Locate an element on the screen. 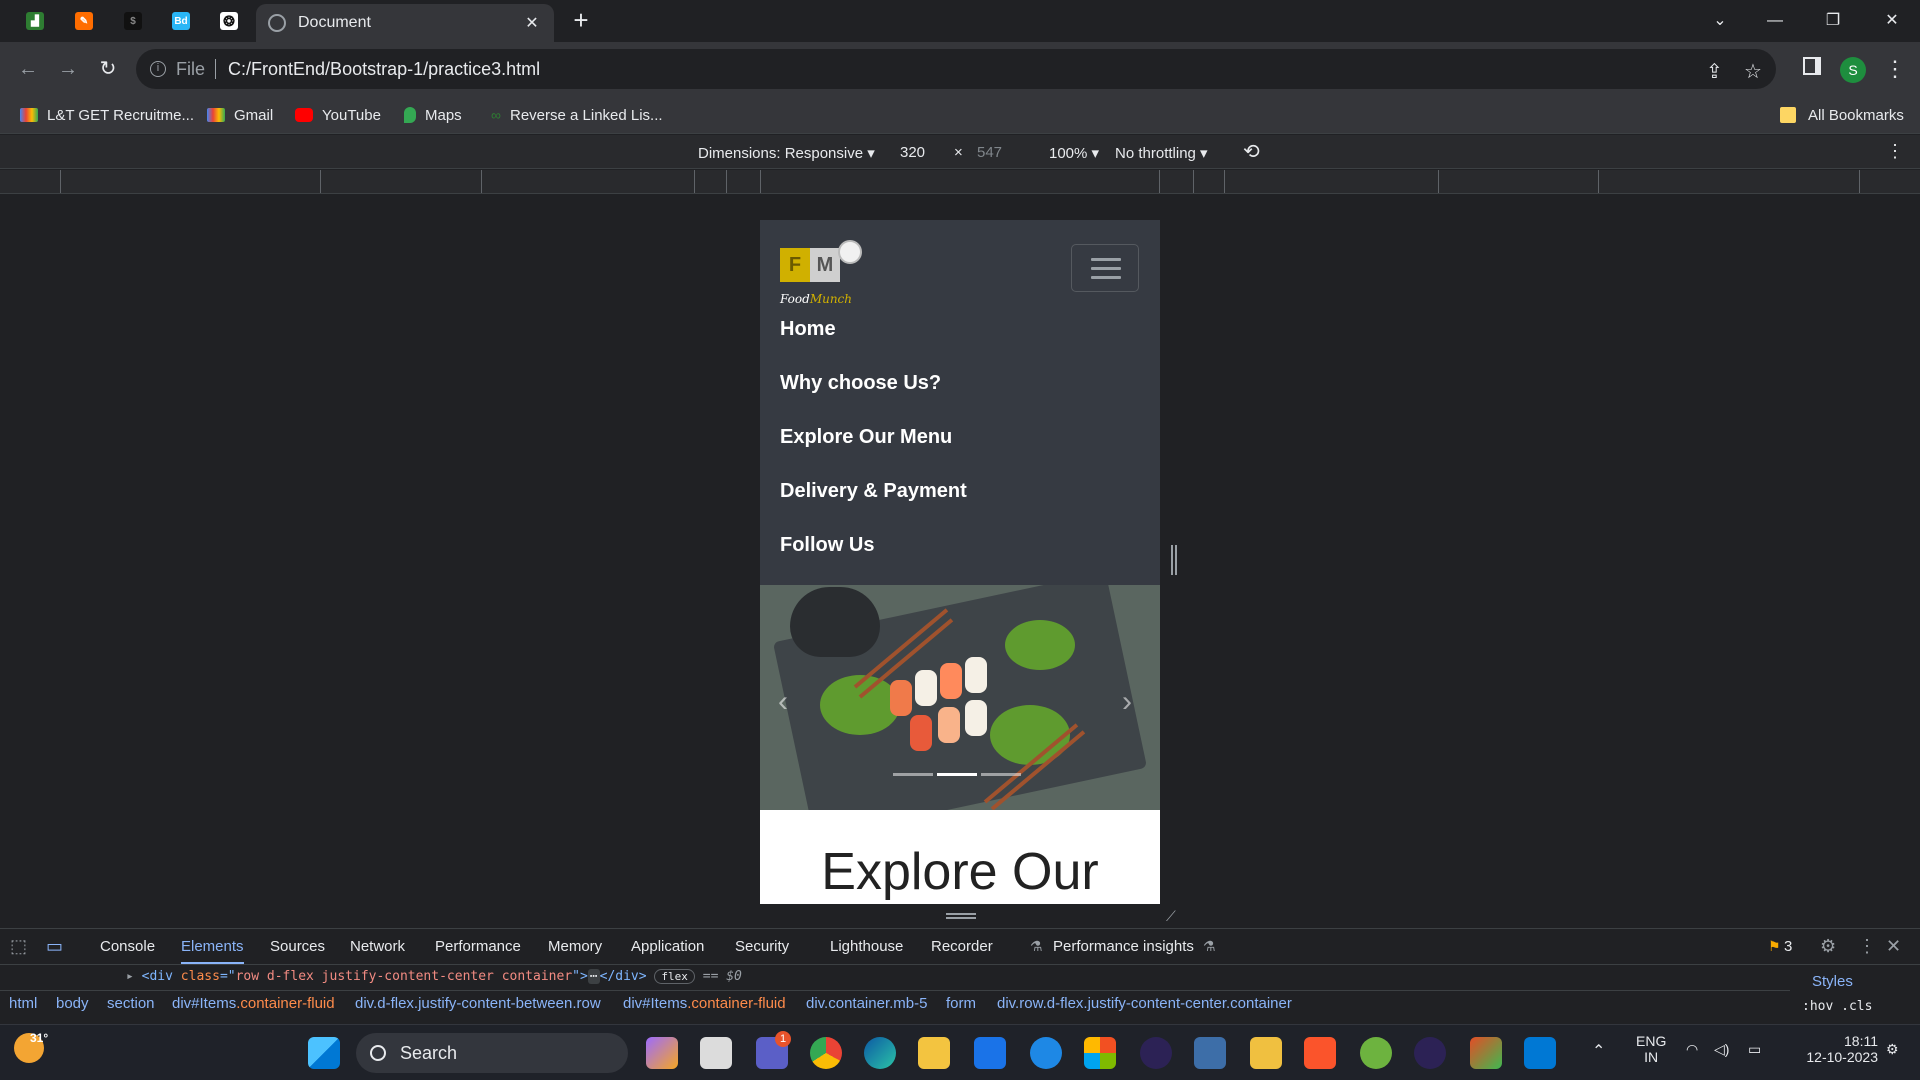 The width and height of the screenshot is (1920, 1080). bookmark-gmail: Gmail is located at coordinates (240, 115).